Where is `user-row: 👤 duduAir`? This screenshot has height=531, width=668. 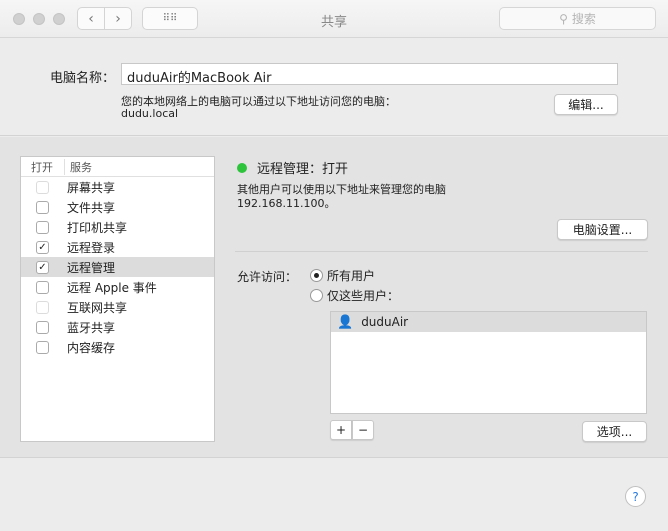
user-row: 👤 duduAir is located at coordinates (488, 322).